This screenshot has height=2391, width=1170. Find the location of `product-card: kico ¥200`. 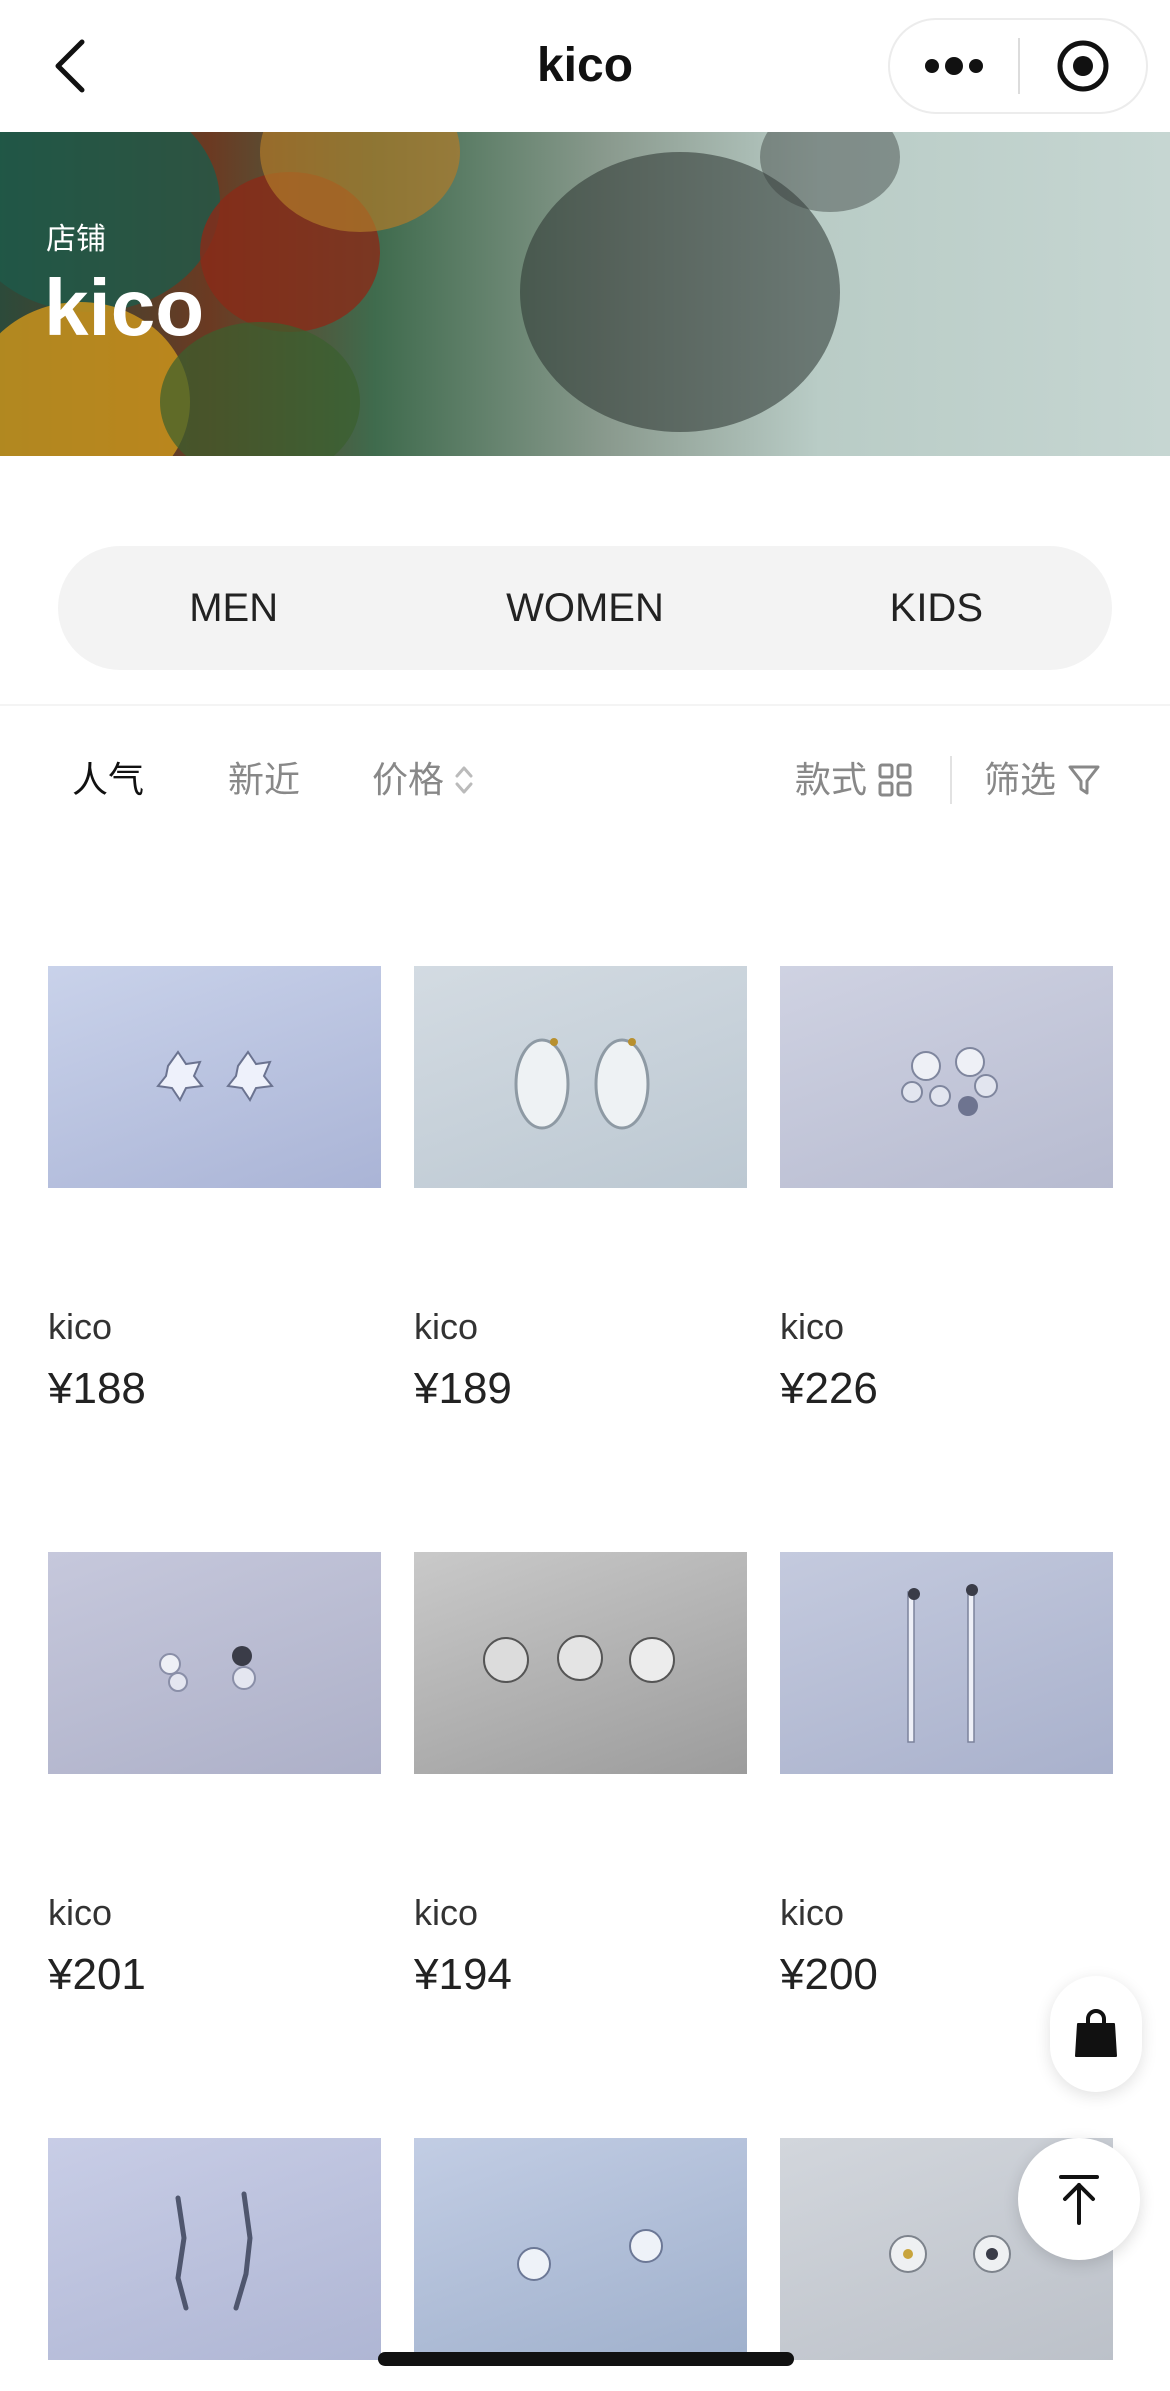

product-card: kico ¥200 is located at coordinates (946, 1775).